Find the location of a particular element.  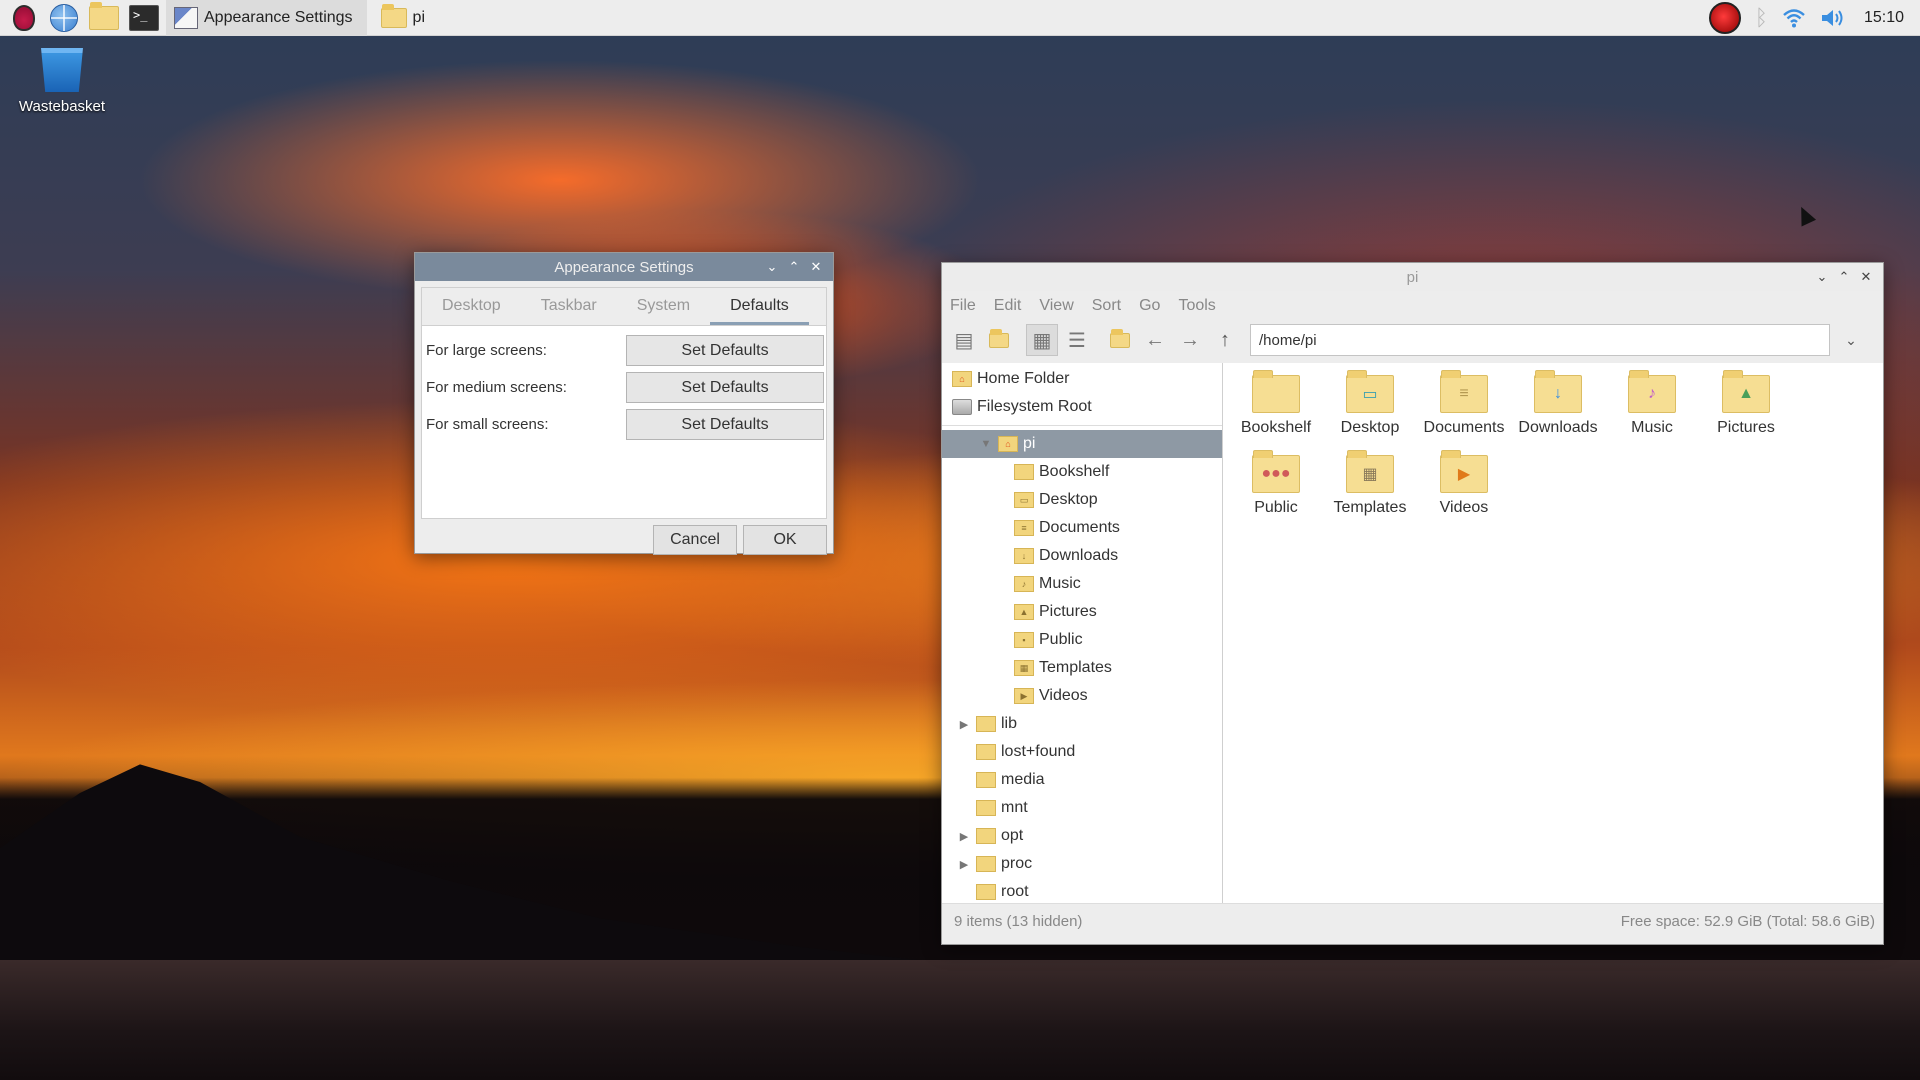

tree-node: ▶ Videos is located at coordinates (1082, 696).